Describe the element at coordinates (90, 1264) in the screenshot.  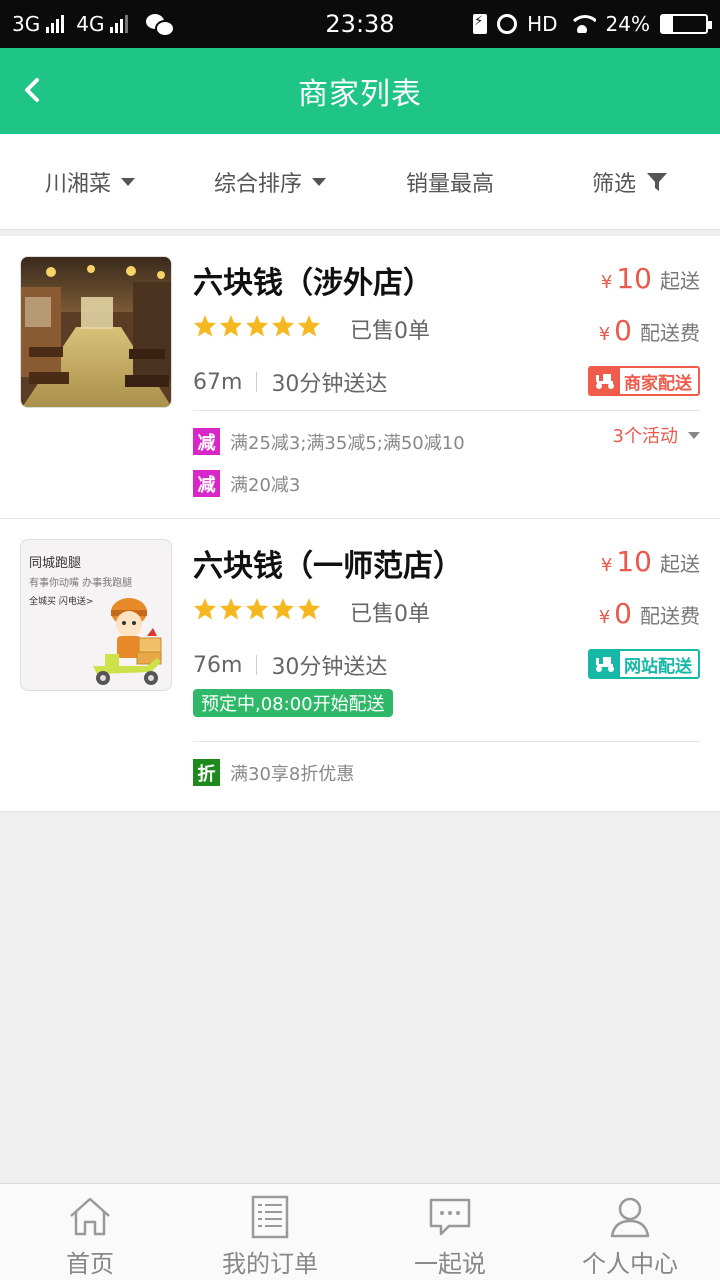
I see `nav-home-label: 首页` at that location.